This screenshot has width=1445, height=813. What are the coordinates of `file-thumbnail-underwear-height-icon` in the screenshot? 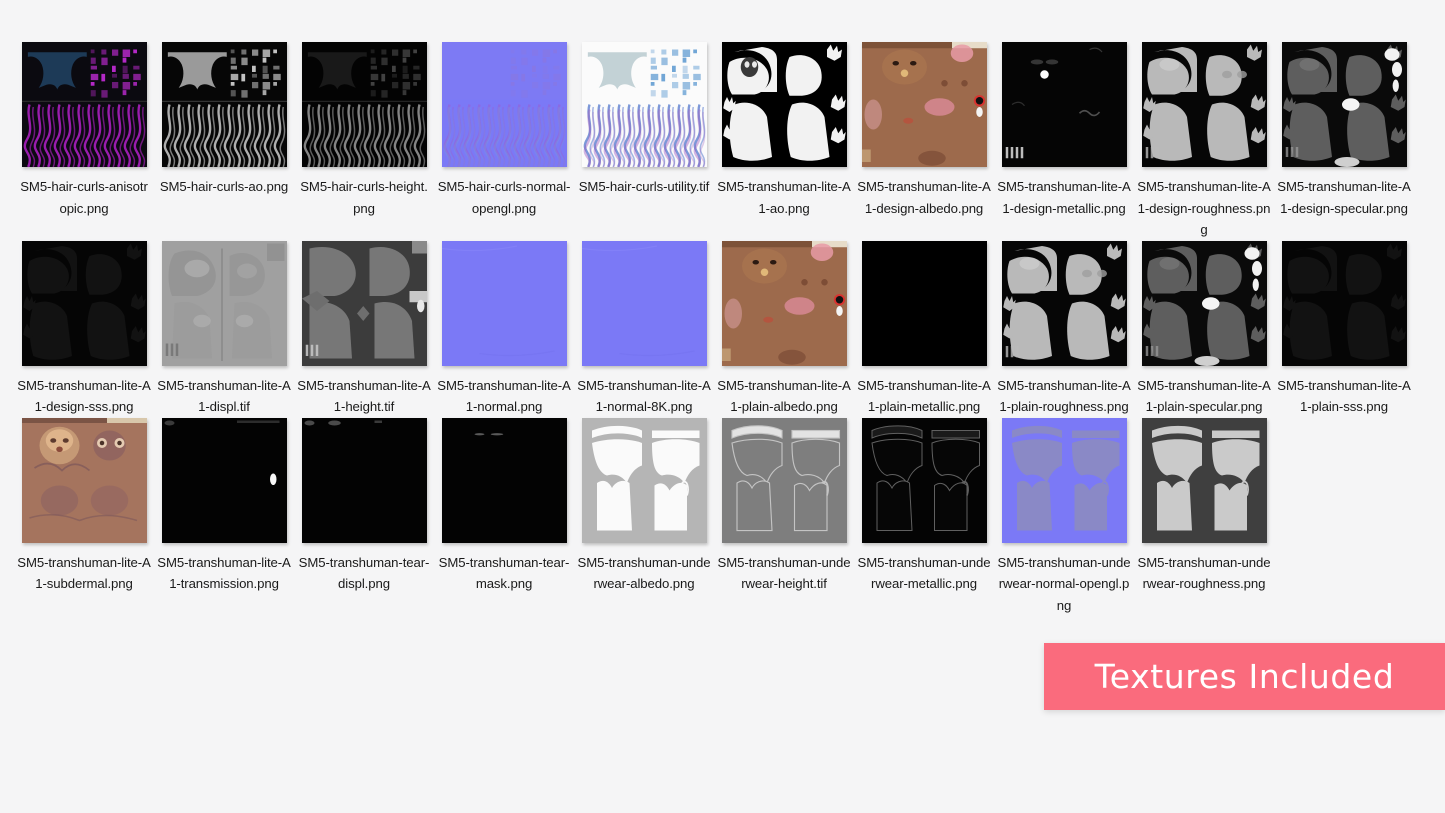 It's located at (784, 480).